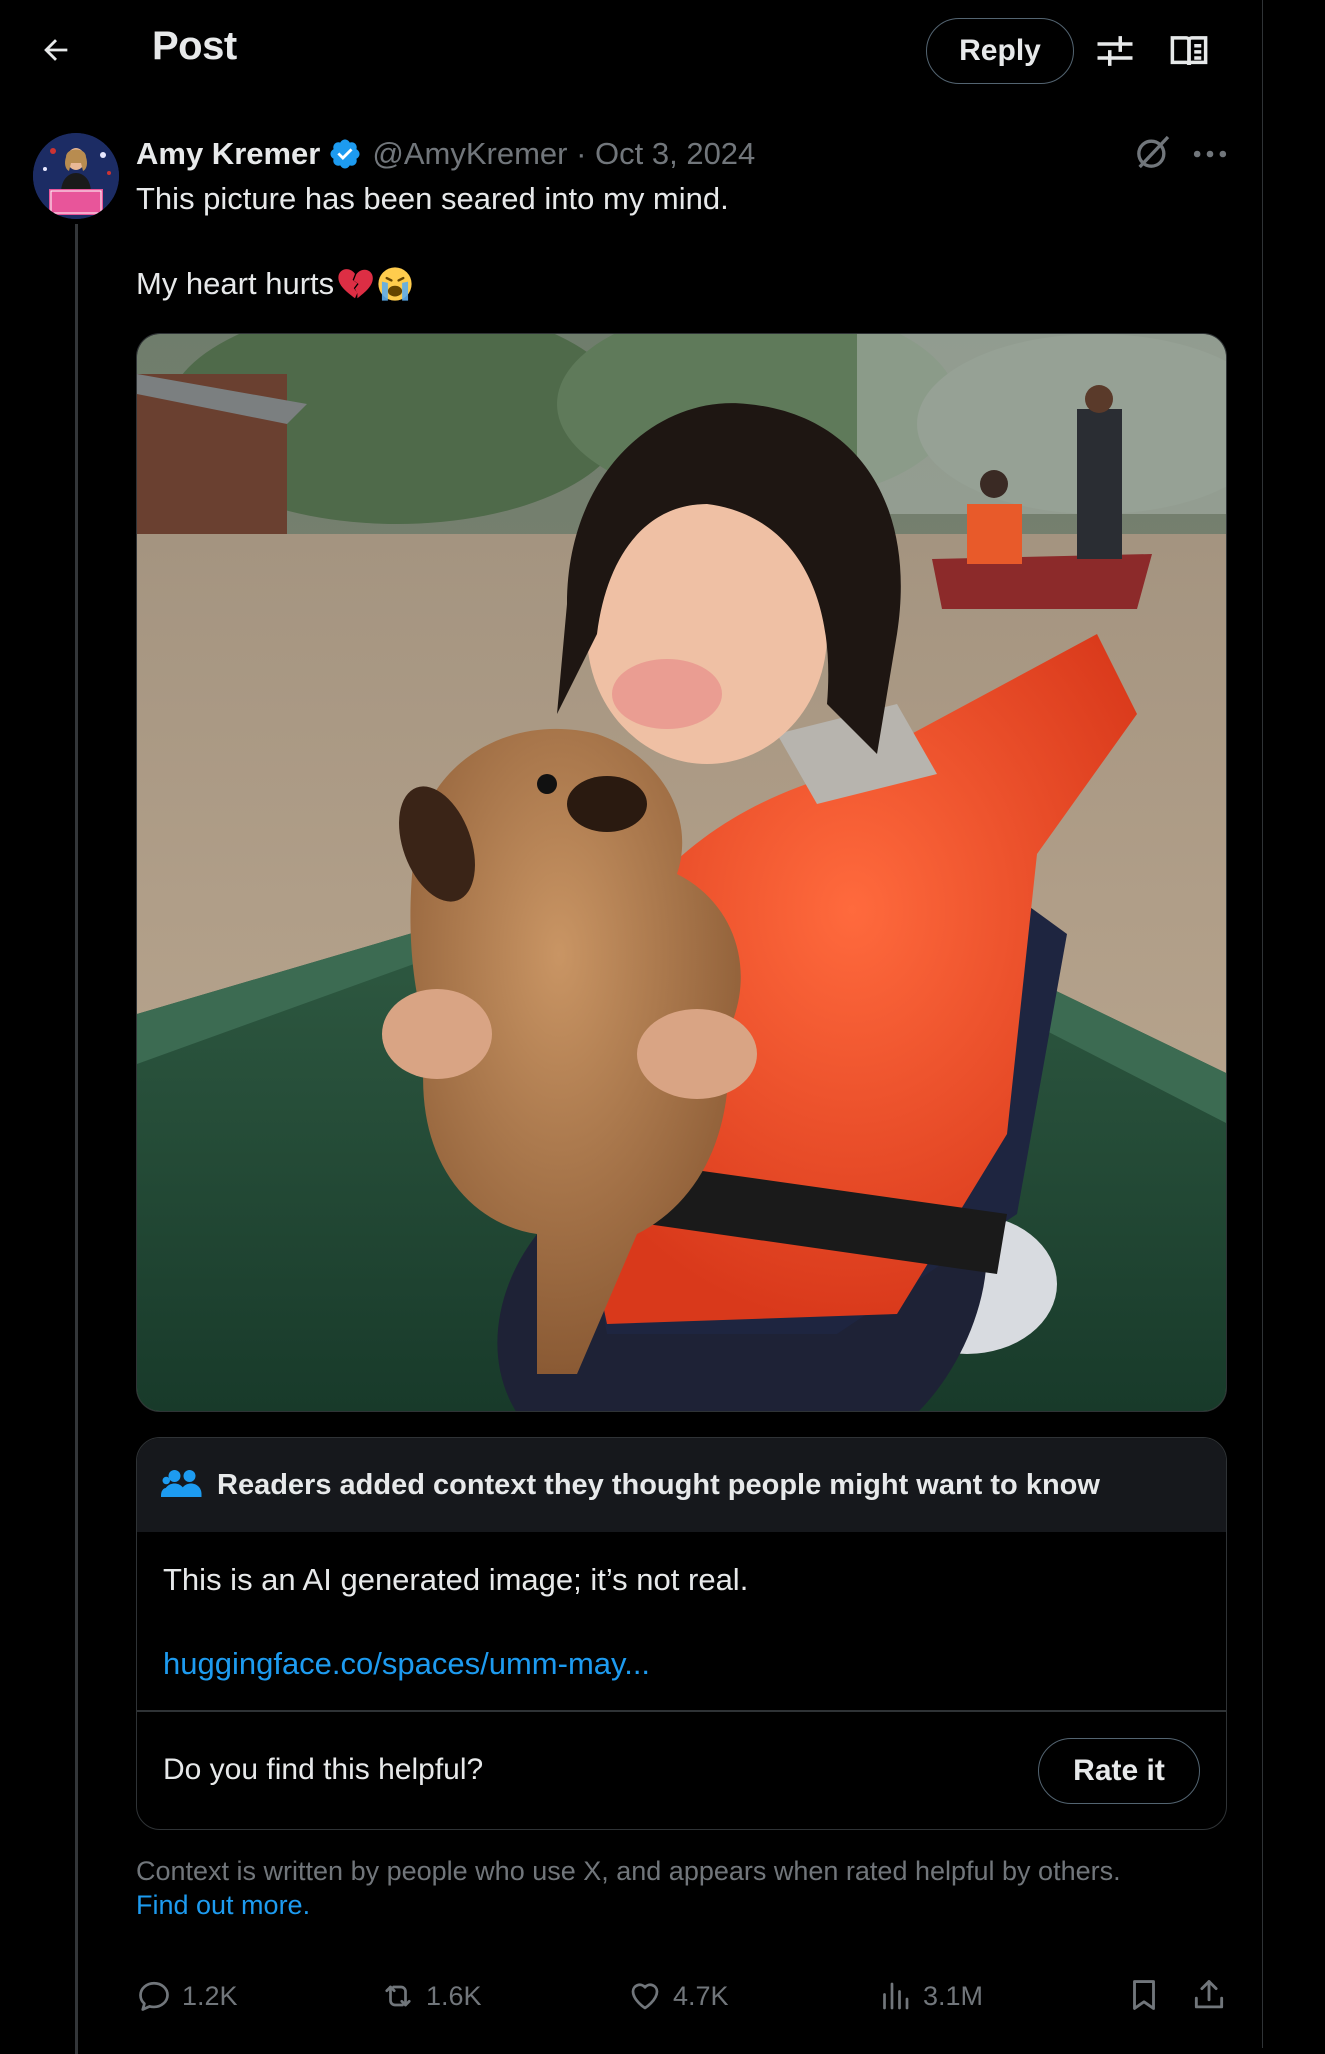 Image resolution: width=1325 pixels, height=2054 pixels. Describe the element at coordinates (953, 1995) in the screenshot. I see `views-count: 3.1M` at that location.